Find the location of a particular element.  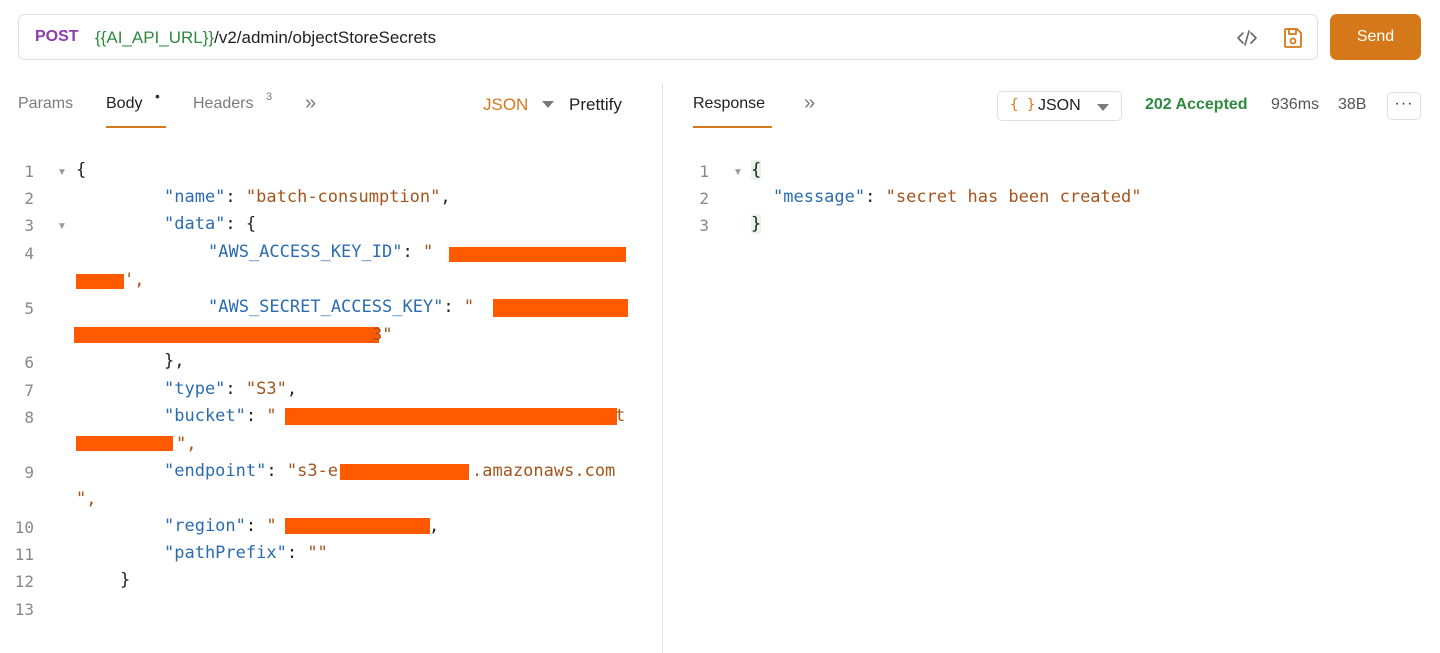

response-more-chevron-icon: » is located at coordinates (809, 103).